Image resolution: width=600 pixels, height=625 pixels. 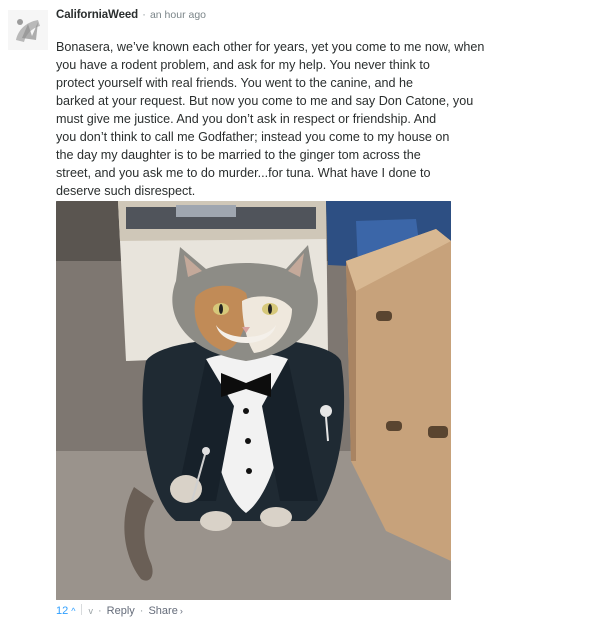 I want to click on chevron-right-icon: ›, so click(x=181, y=611).